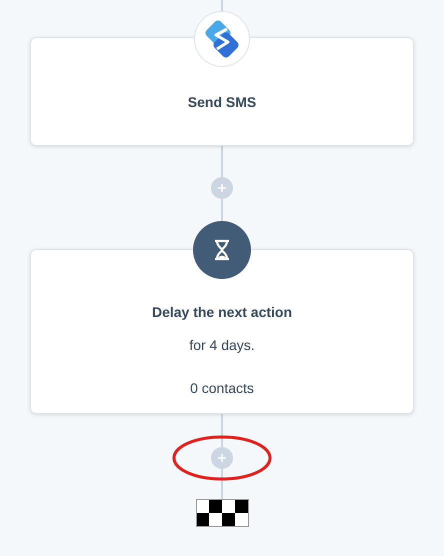 This screenshot has width=444, height=556. Describe the element at coordinates (222, 388) in the screenshot. I see `step-detail: 0 contacts` at that location.